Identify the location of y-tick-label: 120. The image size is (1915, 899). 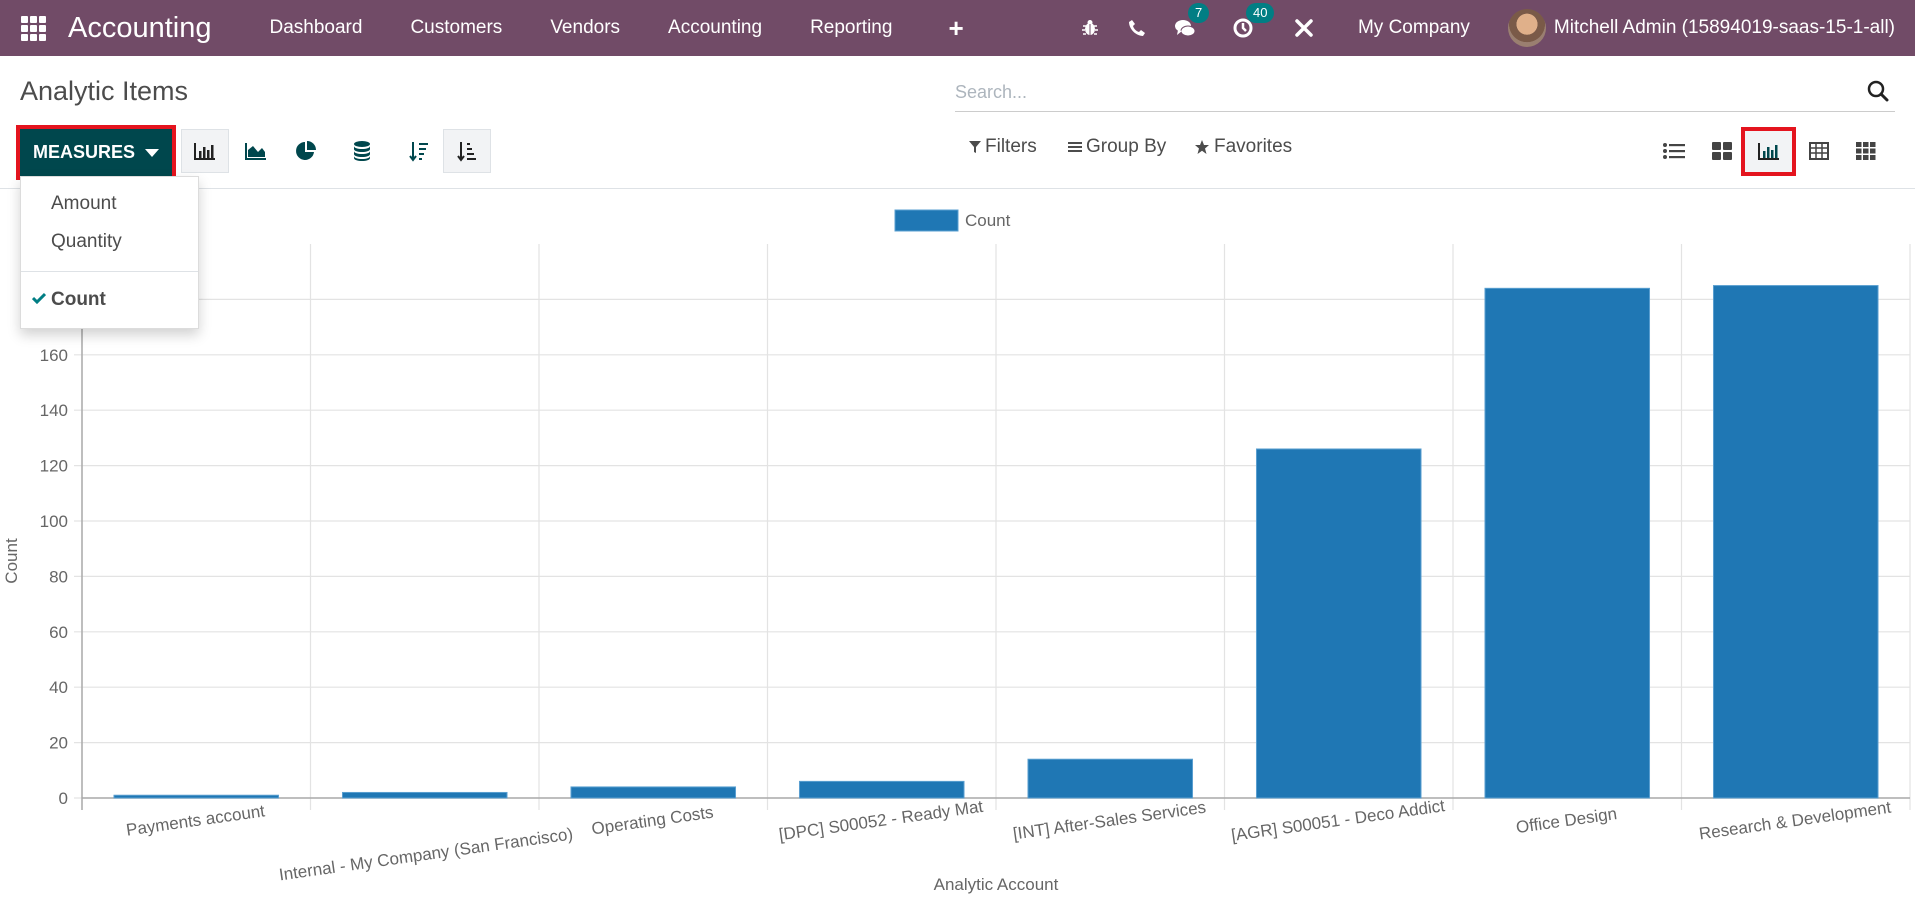
(54, 466).